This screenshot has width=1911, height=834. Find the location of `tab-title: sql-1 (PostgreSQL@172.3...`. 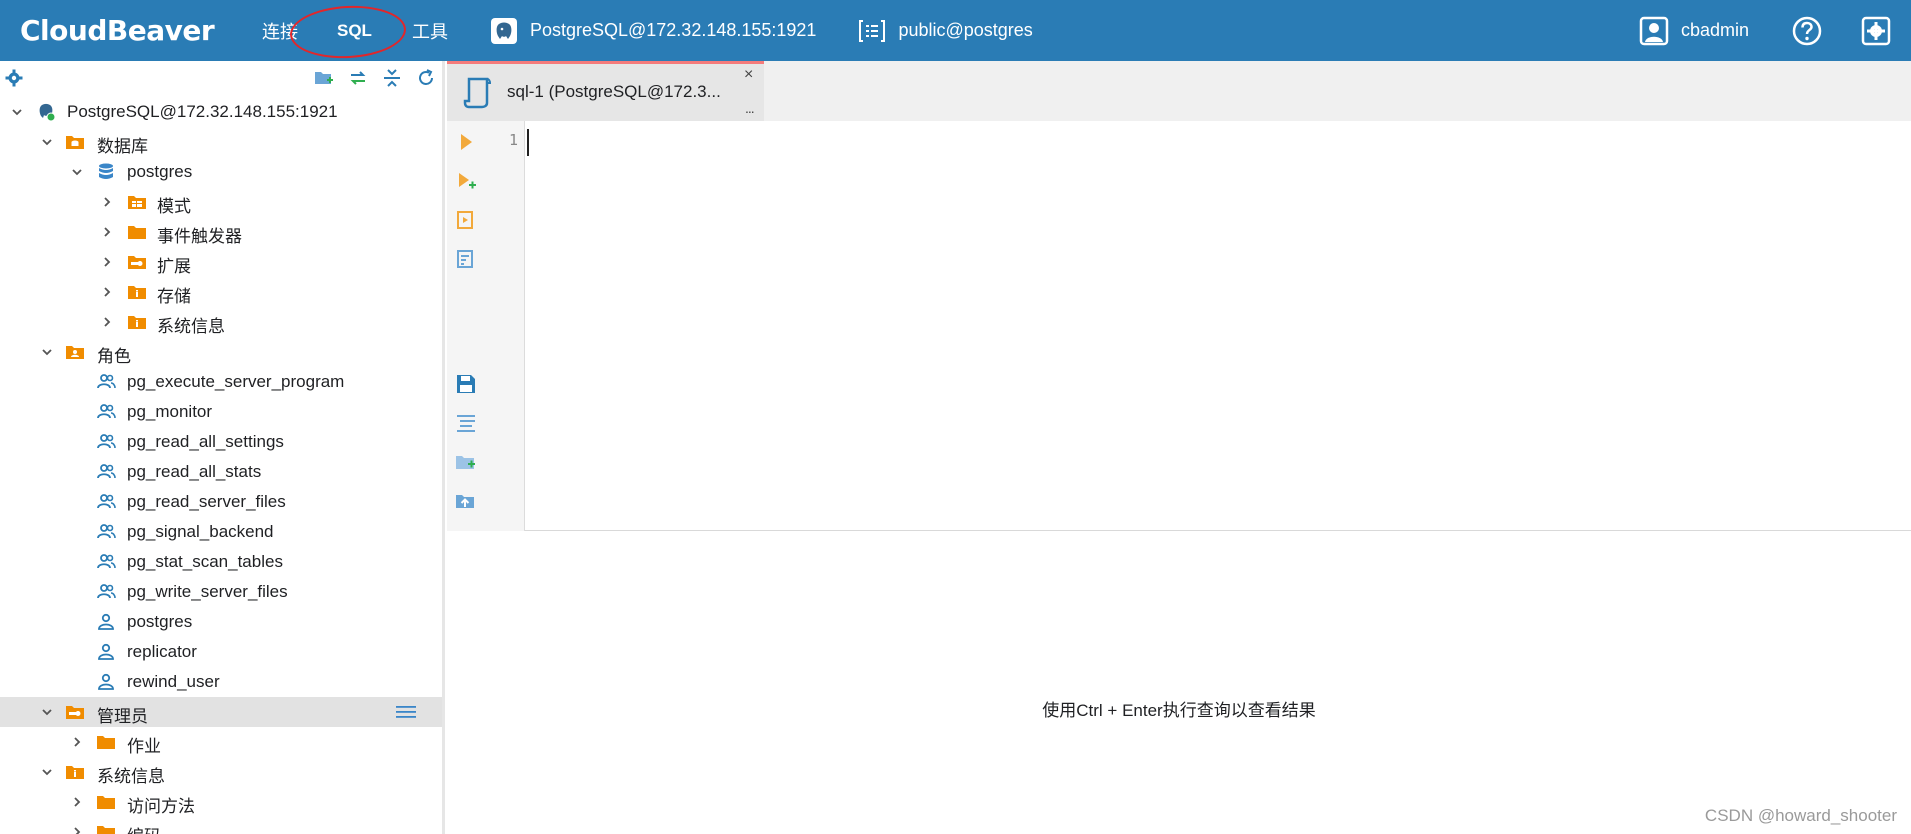

tab-title: sql-1 (PostgreSQL@172.3... is located at coordinates (614, 91).